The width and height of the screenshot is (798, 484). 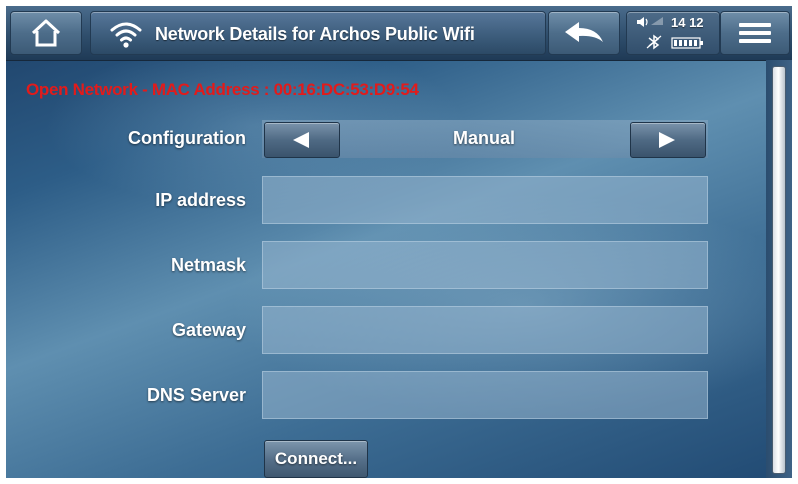 I want to click on back-button, so click(x=584, y=33).